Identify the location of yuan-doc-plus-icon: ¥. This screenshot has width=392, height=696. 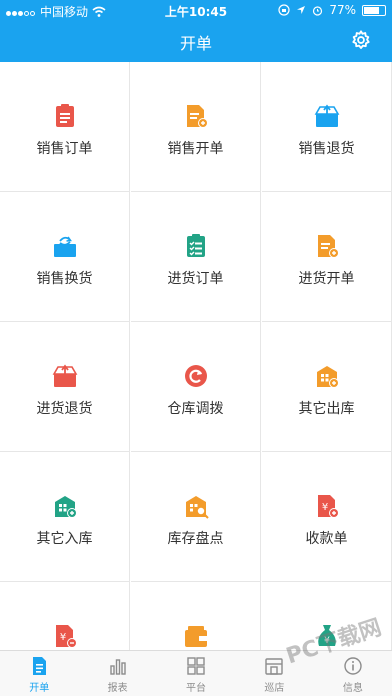
(327, 506).